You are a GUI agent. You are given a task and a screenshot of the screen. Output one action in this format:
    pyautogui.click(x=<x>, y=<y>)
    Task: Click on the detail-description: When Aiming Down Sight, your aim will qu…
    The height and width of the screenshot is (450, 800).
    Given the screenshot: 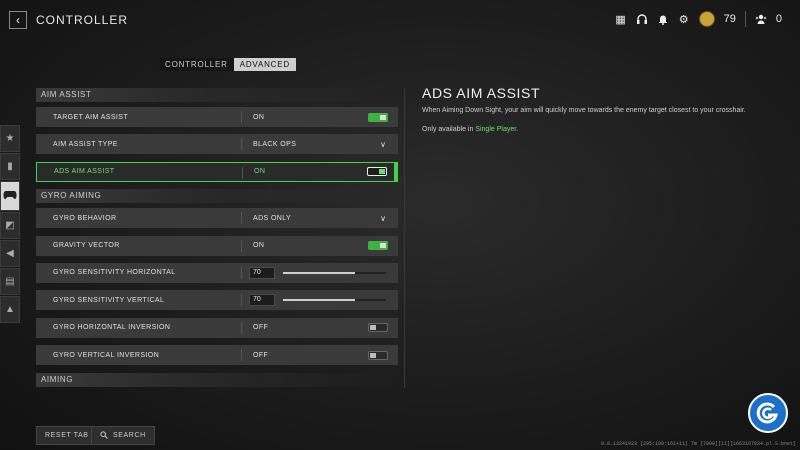 What is the action you would take?
    pyautogui.click(x=584, y=110)
    